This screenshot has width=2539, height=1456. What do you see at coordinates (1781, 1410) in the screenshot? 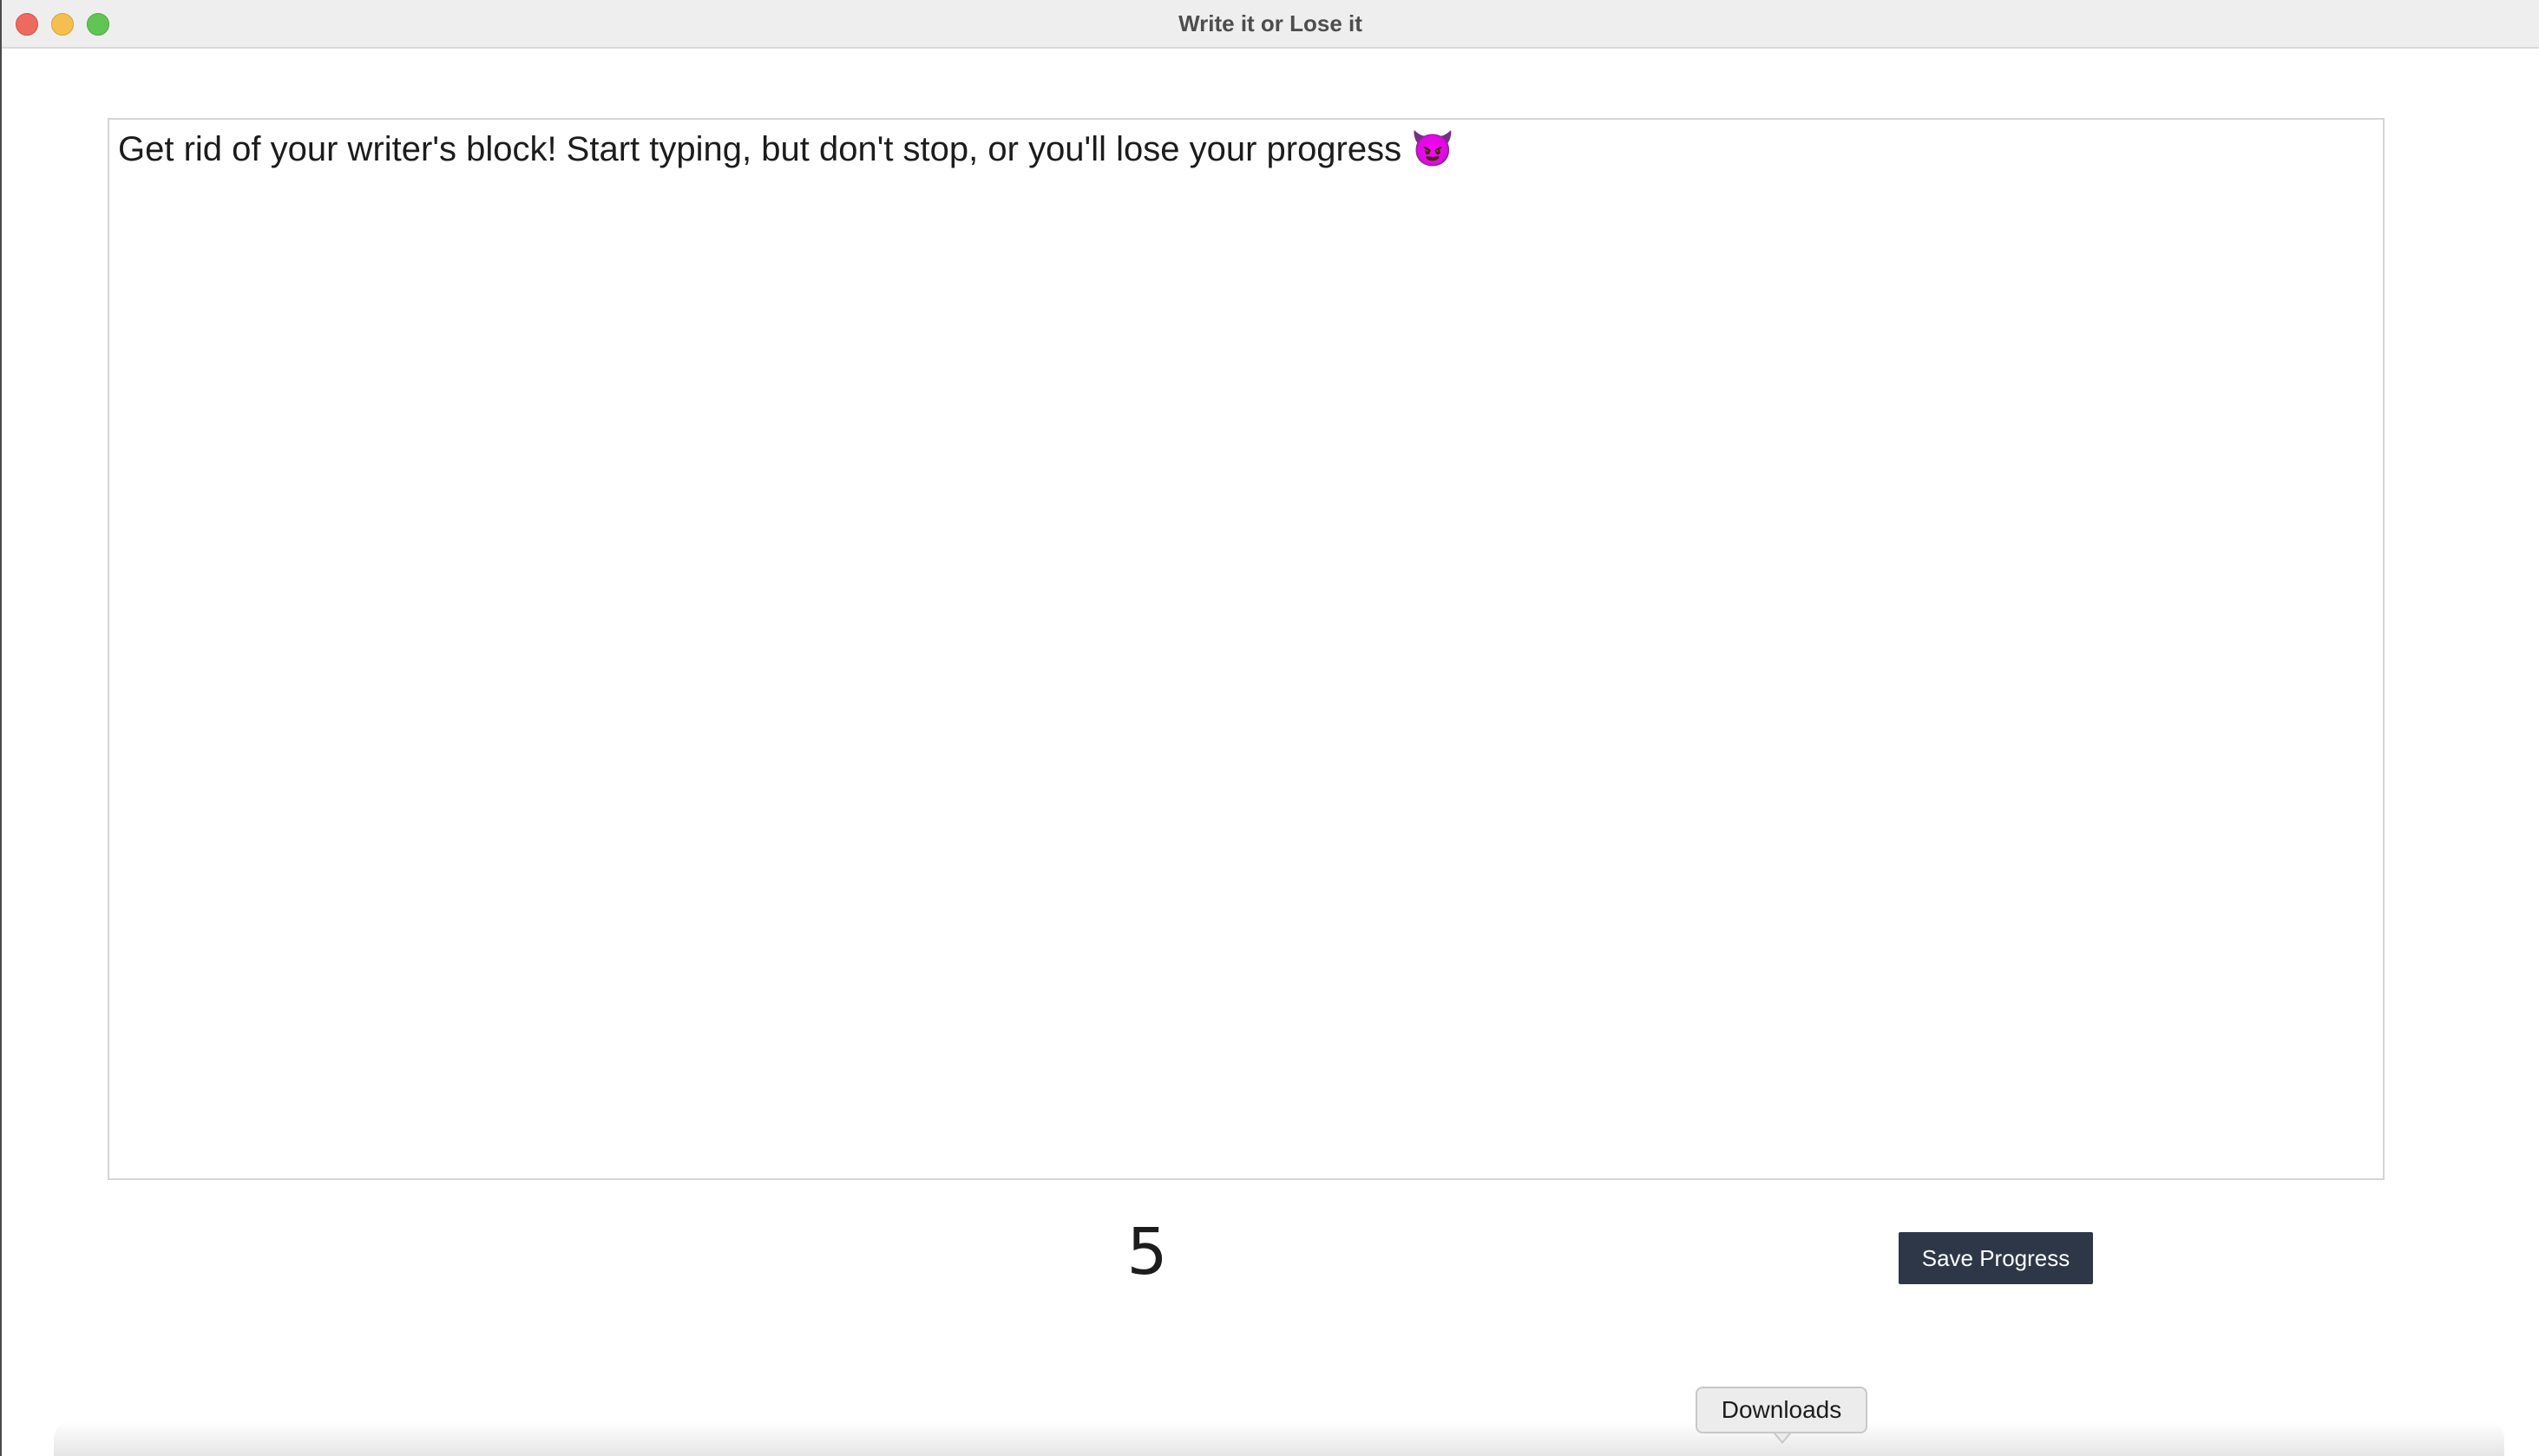
I see `downloads-tooltip: Downloads` at bounding box center [1781, 1410].